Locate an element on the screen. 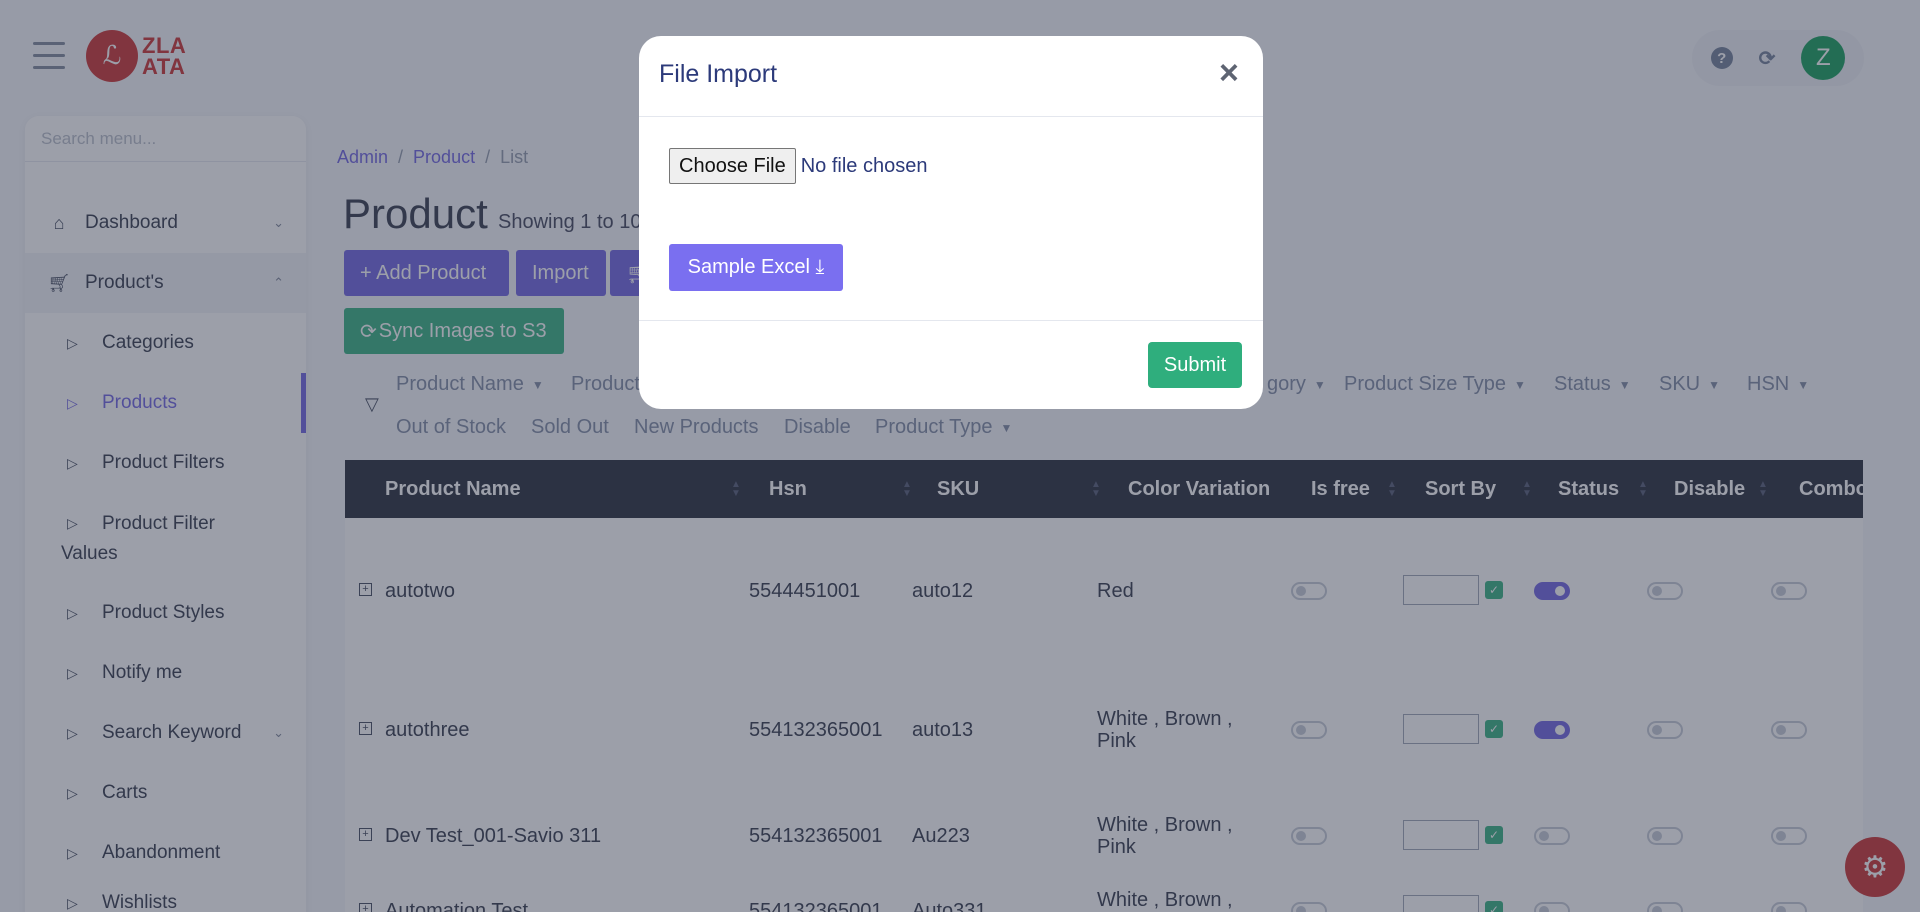 This screenshot has width=1920, height=912. file-input: Choose File No file chosen is located at coordinates (798, 166).